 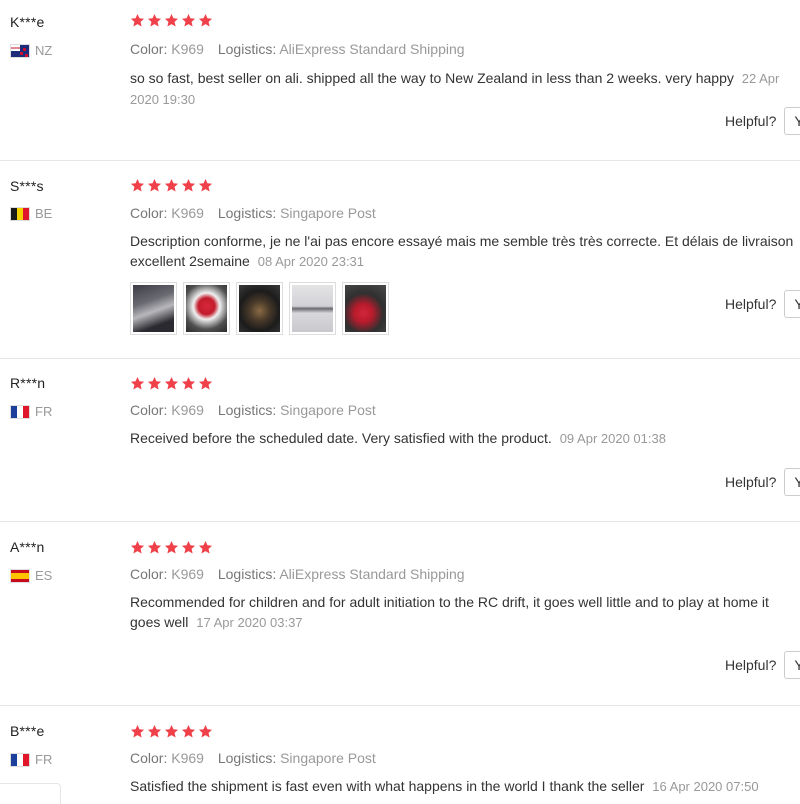 I want to click on rc-car-manual-photo, so click(x=312, y=308).